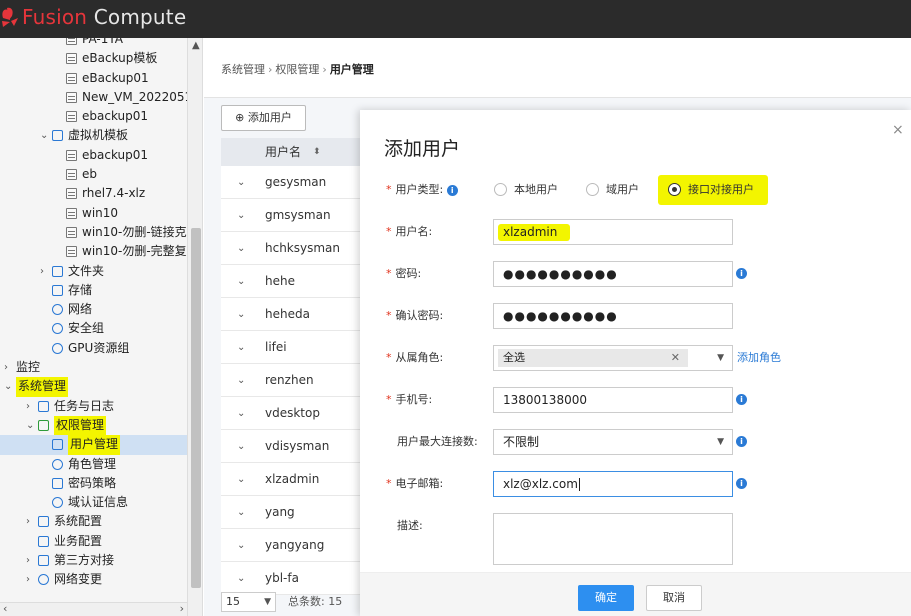 The height and width of the screenshot is (616, 911). What do you see at coordinates (613, 400) in the screenshot?
I see `phone-field: 13800138000` at bounding box center [613, 400].